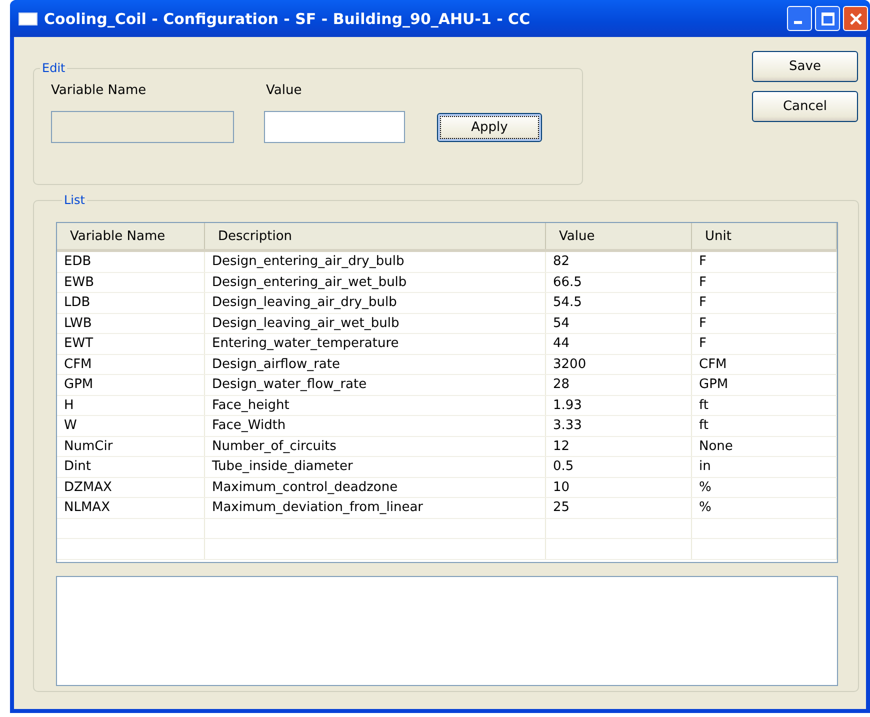  I want to click on table-cell: 3200, so click(619, 364).